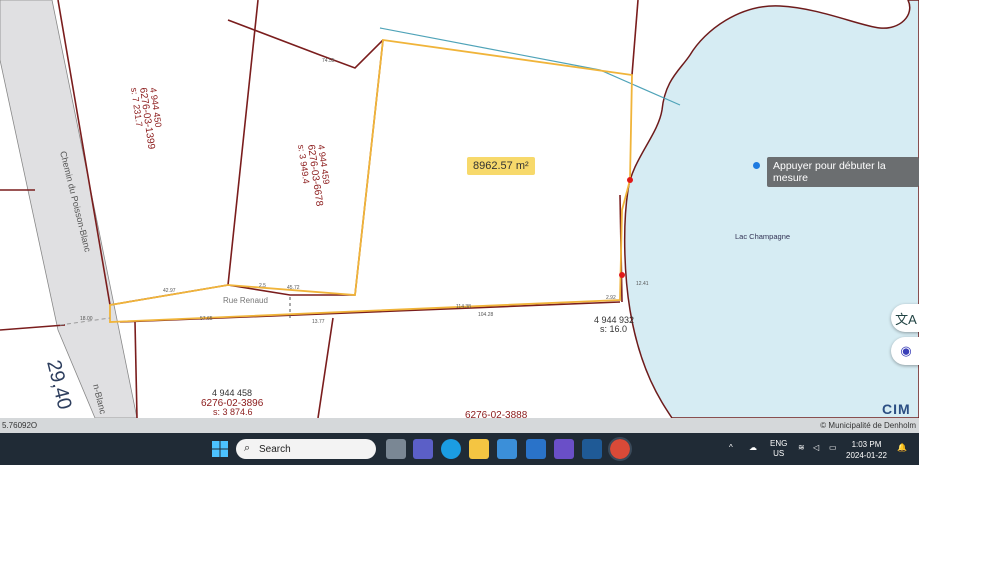 This screenshot has width=997, height=561. I want to click on svg-text: 12.41, so click(642, 284).